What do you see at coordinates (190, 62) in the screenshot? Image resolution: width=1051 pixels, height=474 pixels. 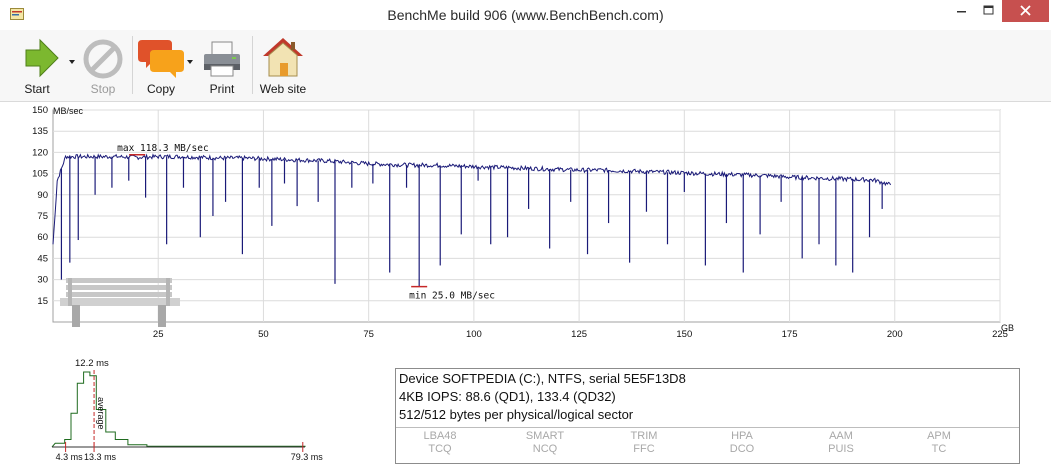 I see `copy-dropdown-arrow-icon` at bounding box center [190, 62].